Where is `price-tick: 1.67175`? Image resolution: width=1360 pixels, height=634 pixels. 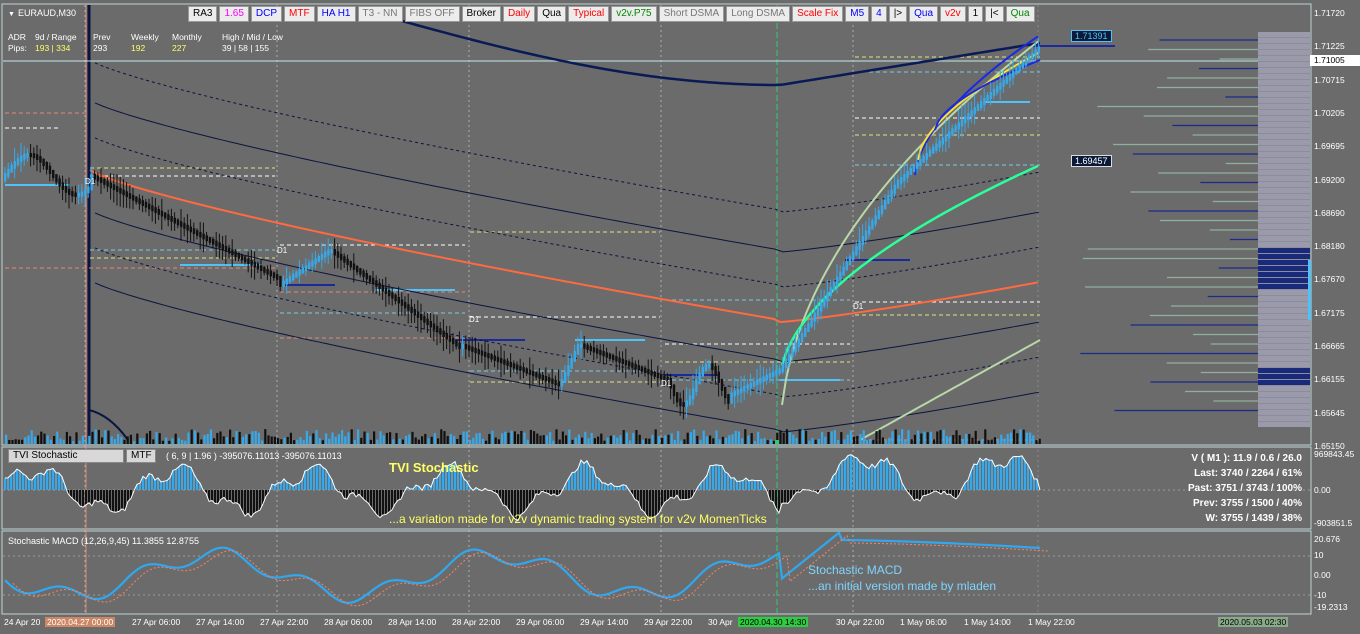
price-tick: 1.67175 is located at coordinates (1329, 312).